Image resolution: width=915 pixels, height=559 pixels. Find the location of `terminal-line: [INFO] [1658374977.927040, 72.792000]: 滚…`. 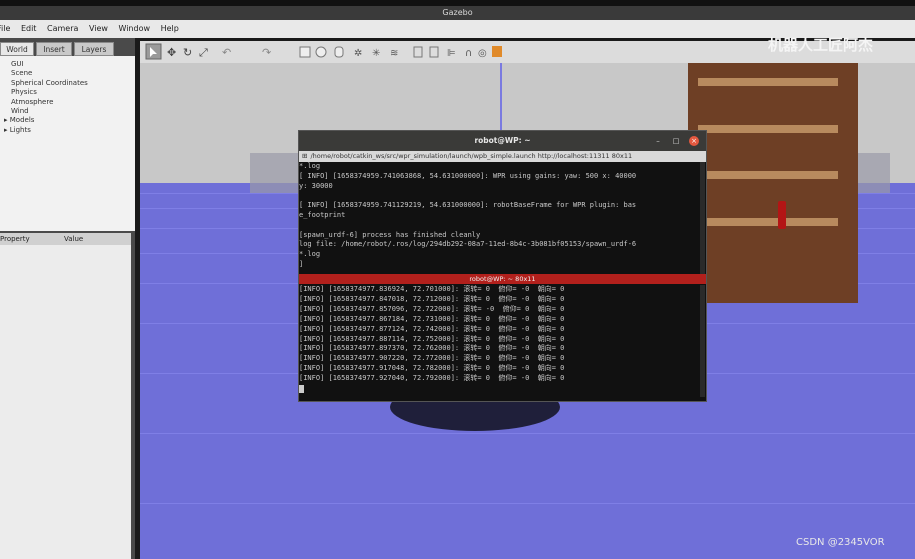

terminal-line: [INFO] [1658374977.927040, 72.792000]: 滚… is located at coordinates (432, 378).